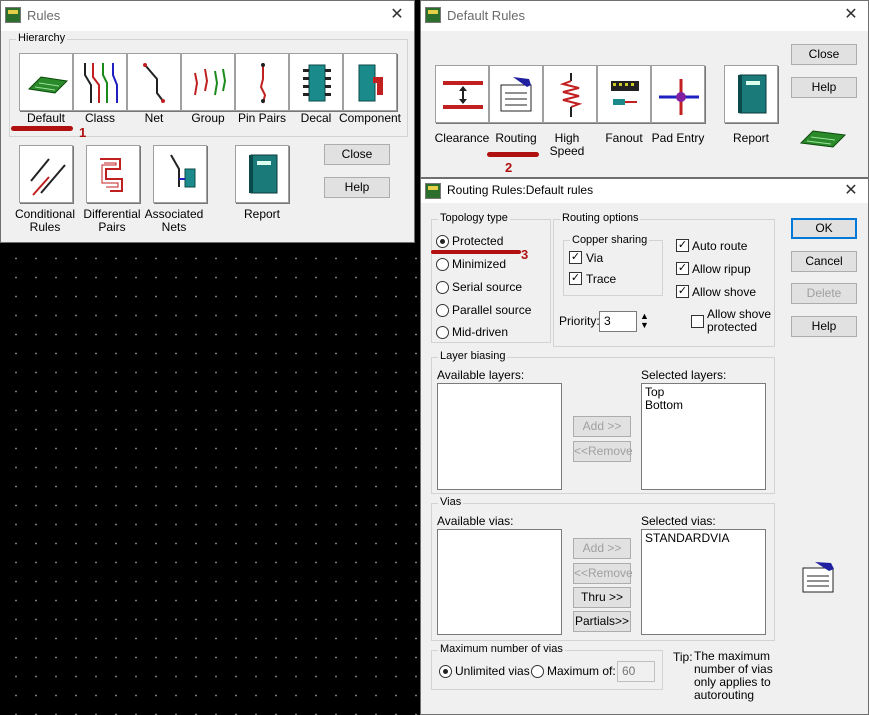 This screenshot has height=715, width=869. Describe the element at coordinates (479, 264) in the screenshot. I see `minimized-label: Minimized` at that location.